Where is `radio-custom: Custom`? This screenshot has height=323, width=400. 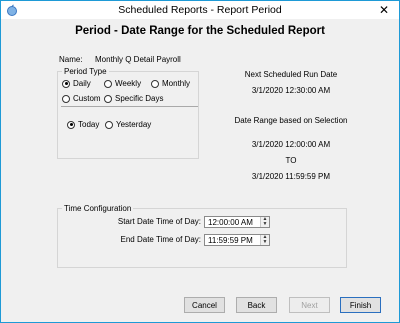
radio-custom: Custom is located at coordinates (81, 98).